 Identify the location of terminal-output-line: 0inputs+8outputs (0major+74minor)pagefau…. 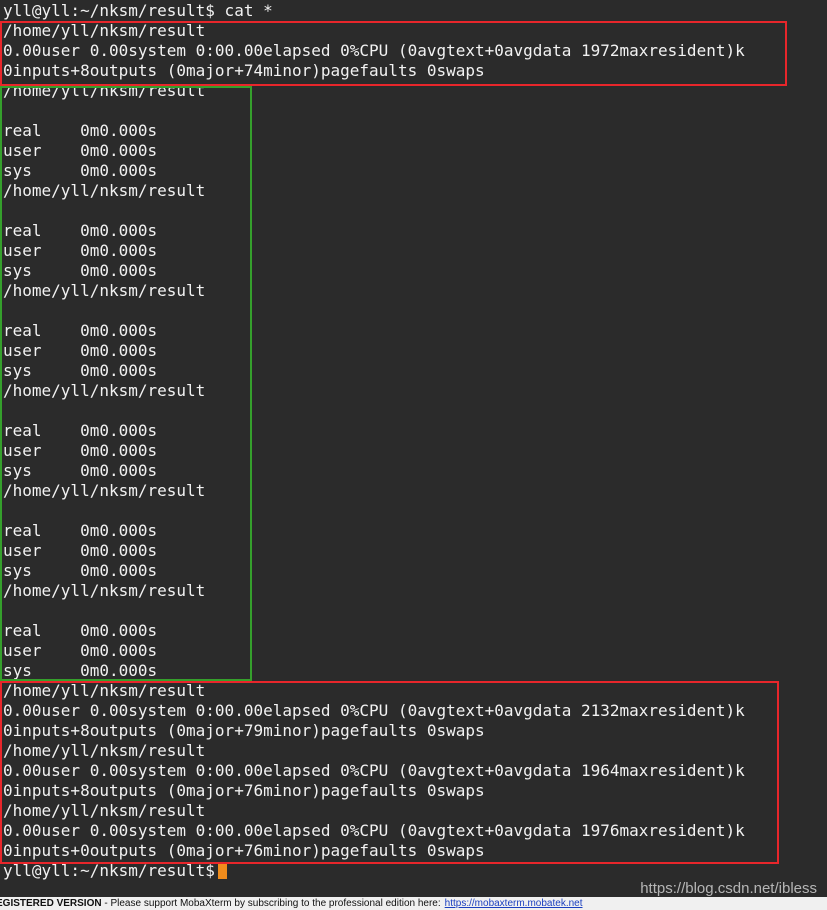
(244, 70).